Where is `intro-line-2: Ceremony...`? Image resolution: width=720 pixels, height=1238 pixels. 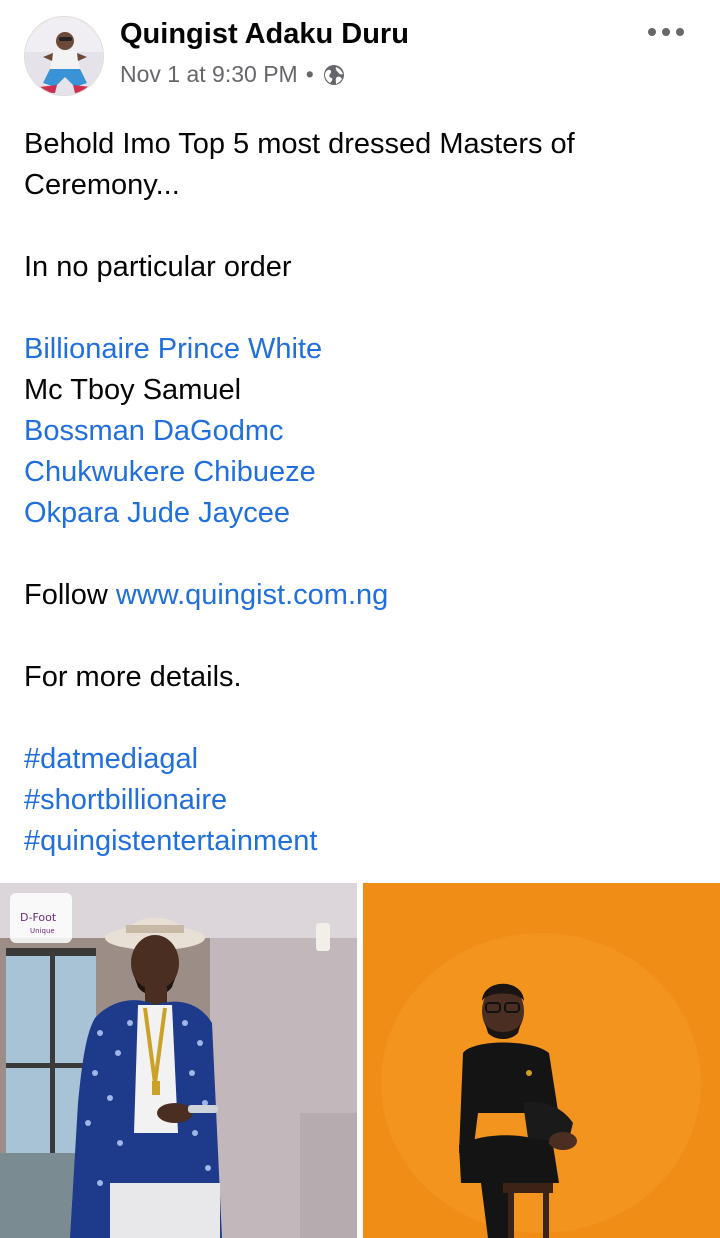
intro-line-2: Ceremony... is located at coordinates (102, 185).